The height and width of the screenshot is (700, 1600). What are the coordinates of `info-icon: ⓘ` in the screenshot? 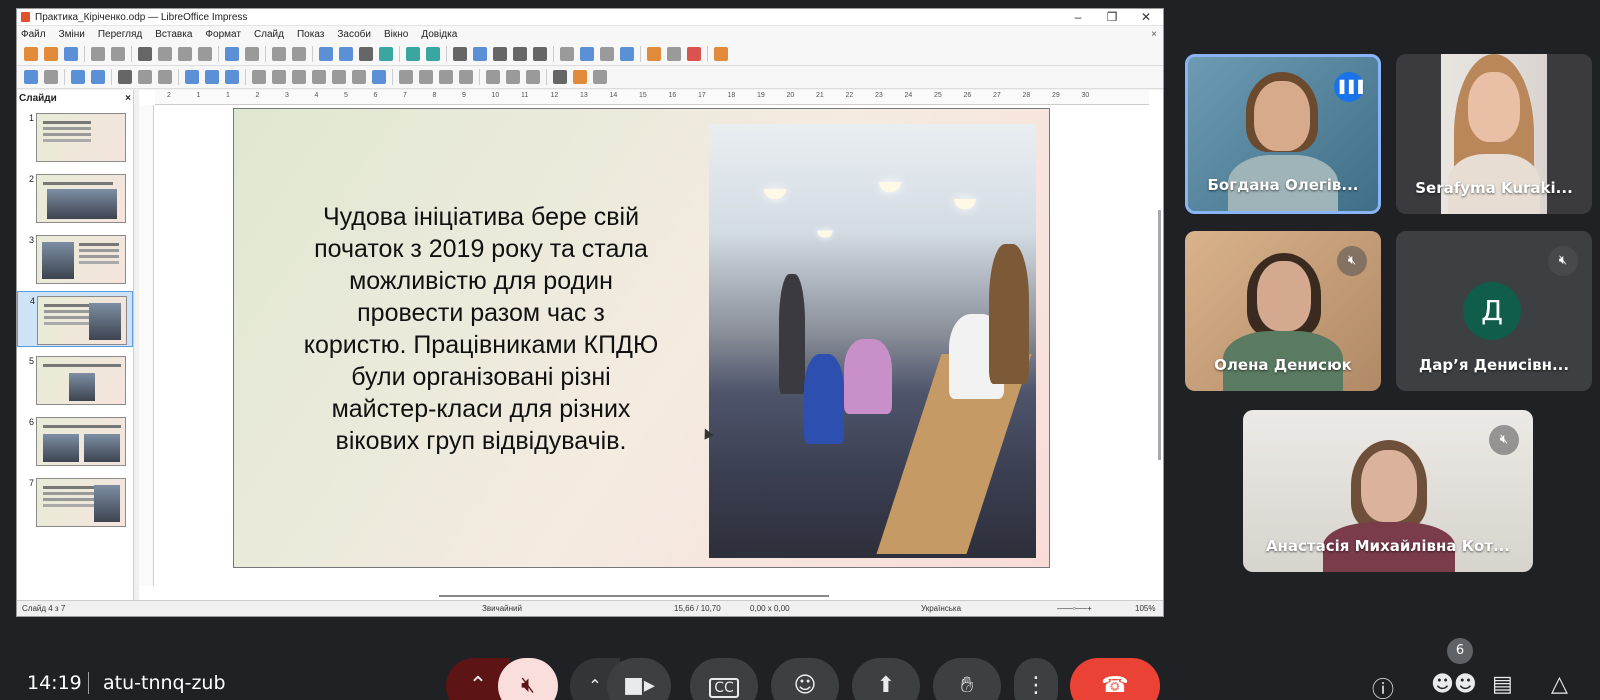 It's located at (1383, 686).